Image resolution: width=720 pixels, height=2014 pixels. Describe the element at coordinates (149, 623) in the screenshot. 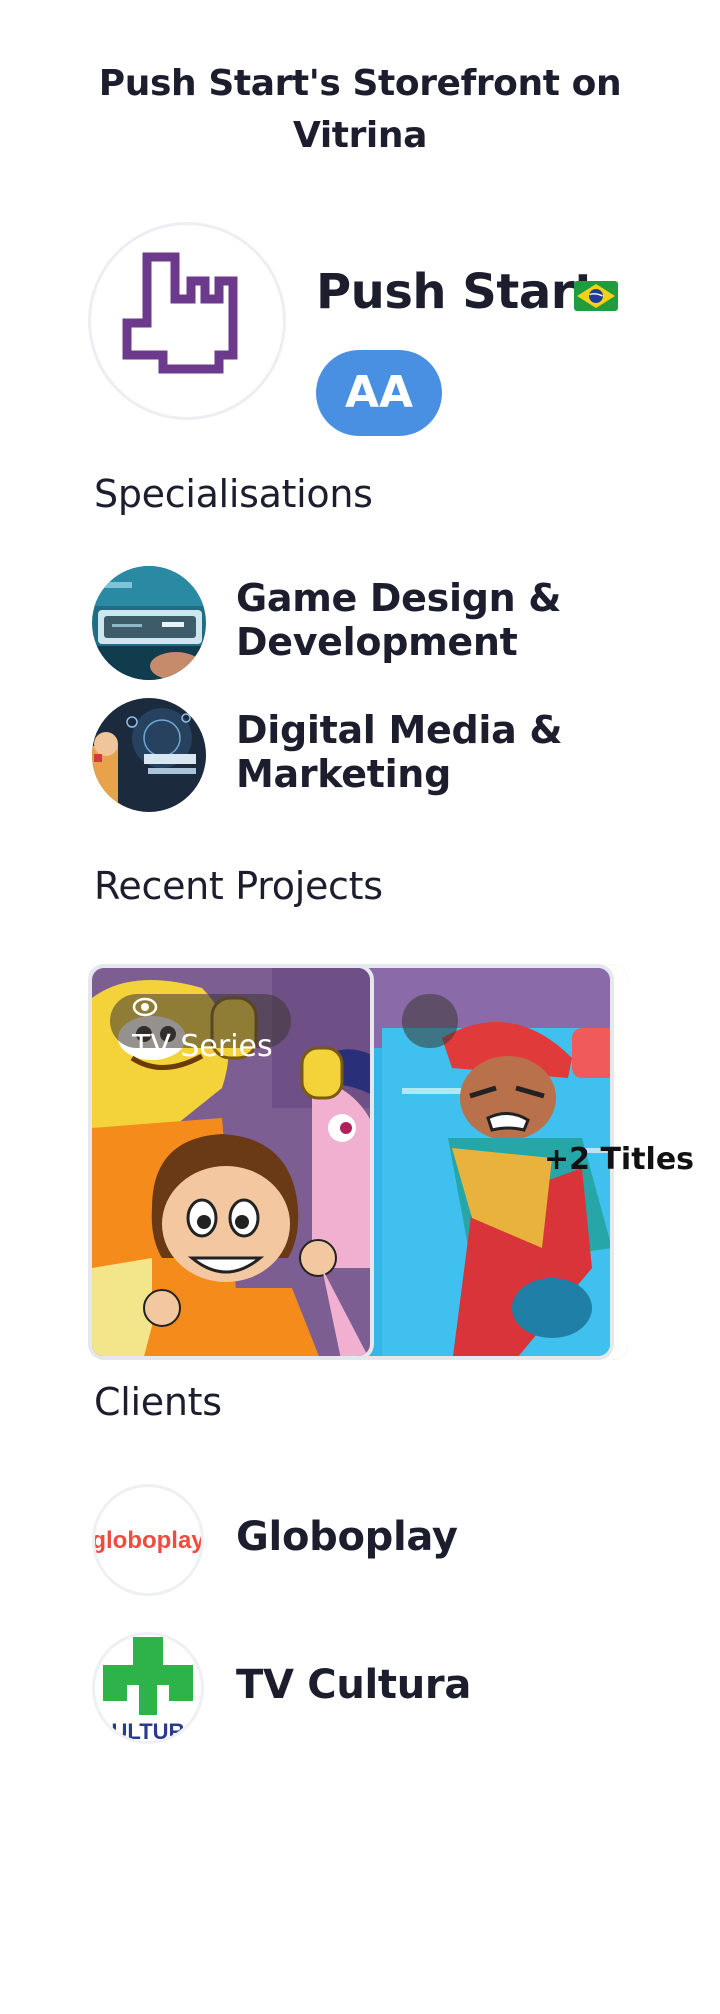

I see `game-design-thumbnail` at that location.